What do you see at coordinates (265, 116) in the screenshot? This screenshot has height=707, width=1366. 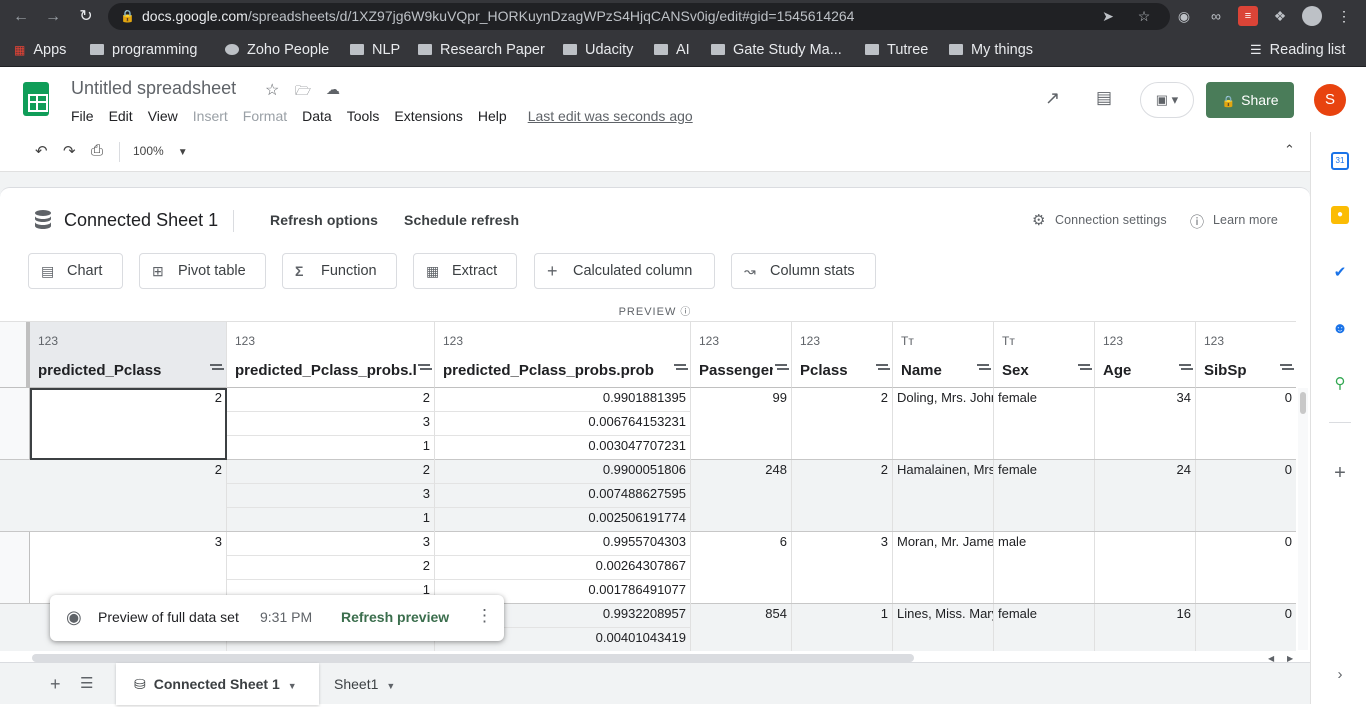 I see `menu-format: Format` at bounding box center [265, 116].